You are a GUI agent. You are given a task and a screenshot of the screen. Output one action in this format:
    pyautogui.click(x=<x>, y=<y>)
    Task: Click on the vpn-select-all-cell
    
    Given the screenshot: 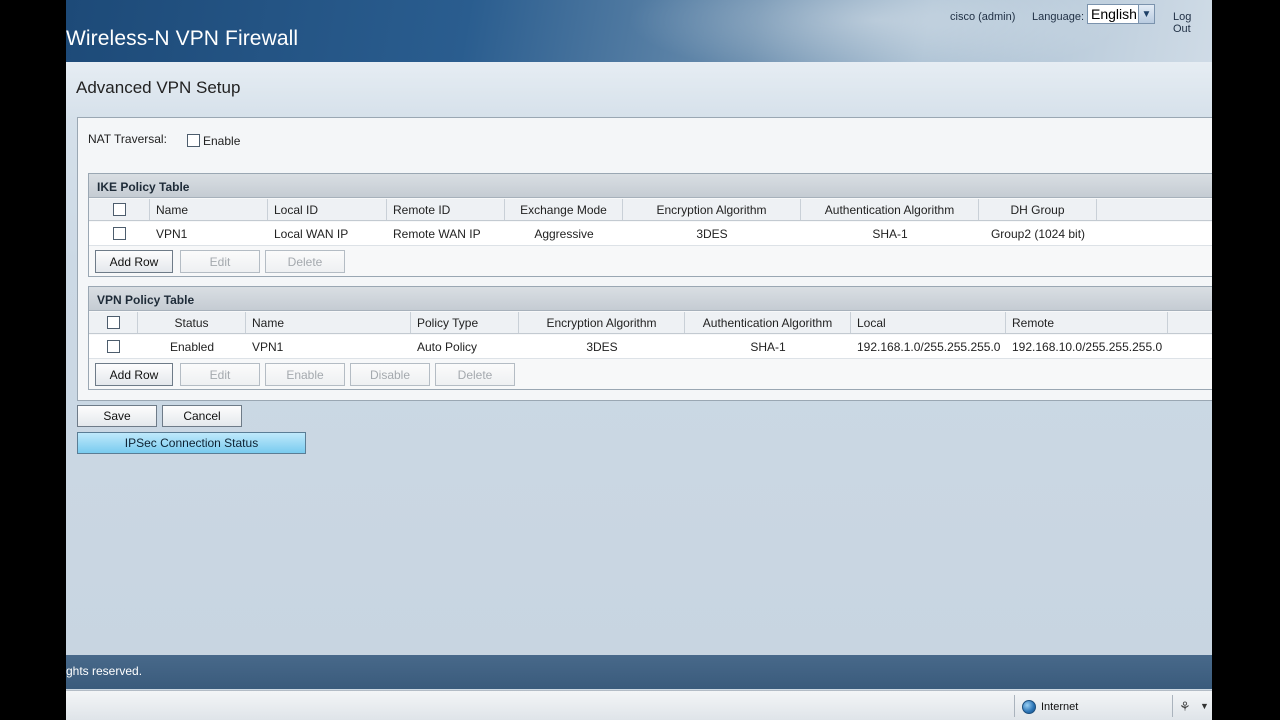 What is the action you would take?
    pyautogui.click(x=113, y=322)
    